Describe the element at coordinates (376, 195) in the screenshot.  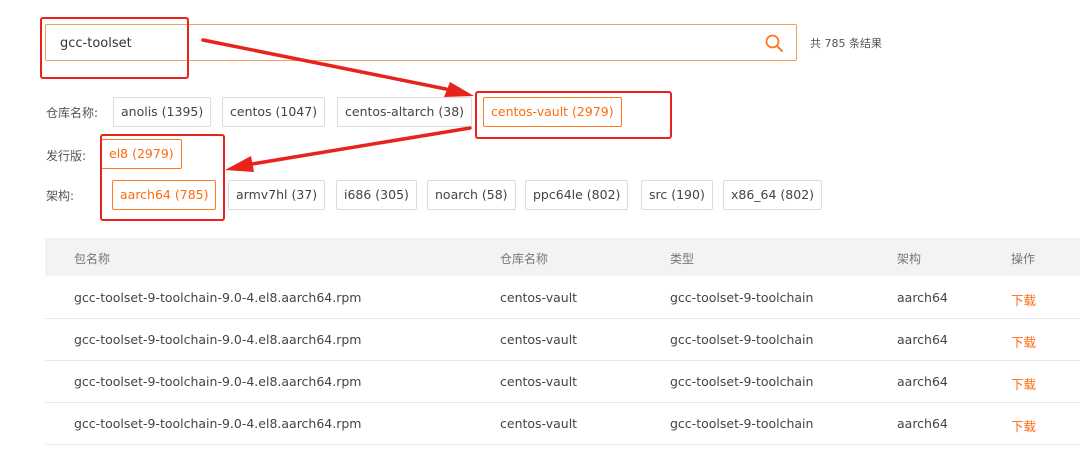
I see `arch-option-i686: i686 (305)` at that location.